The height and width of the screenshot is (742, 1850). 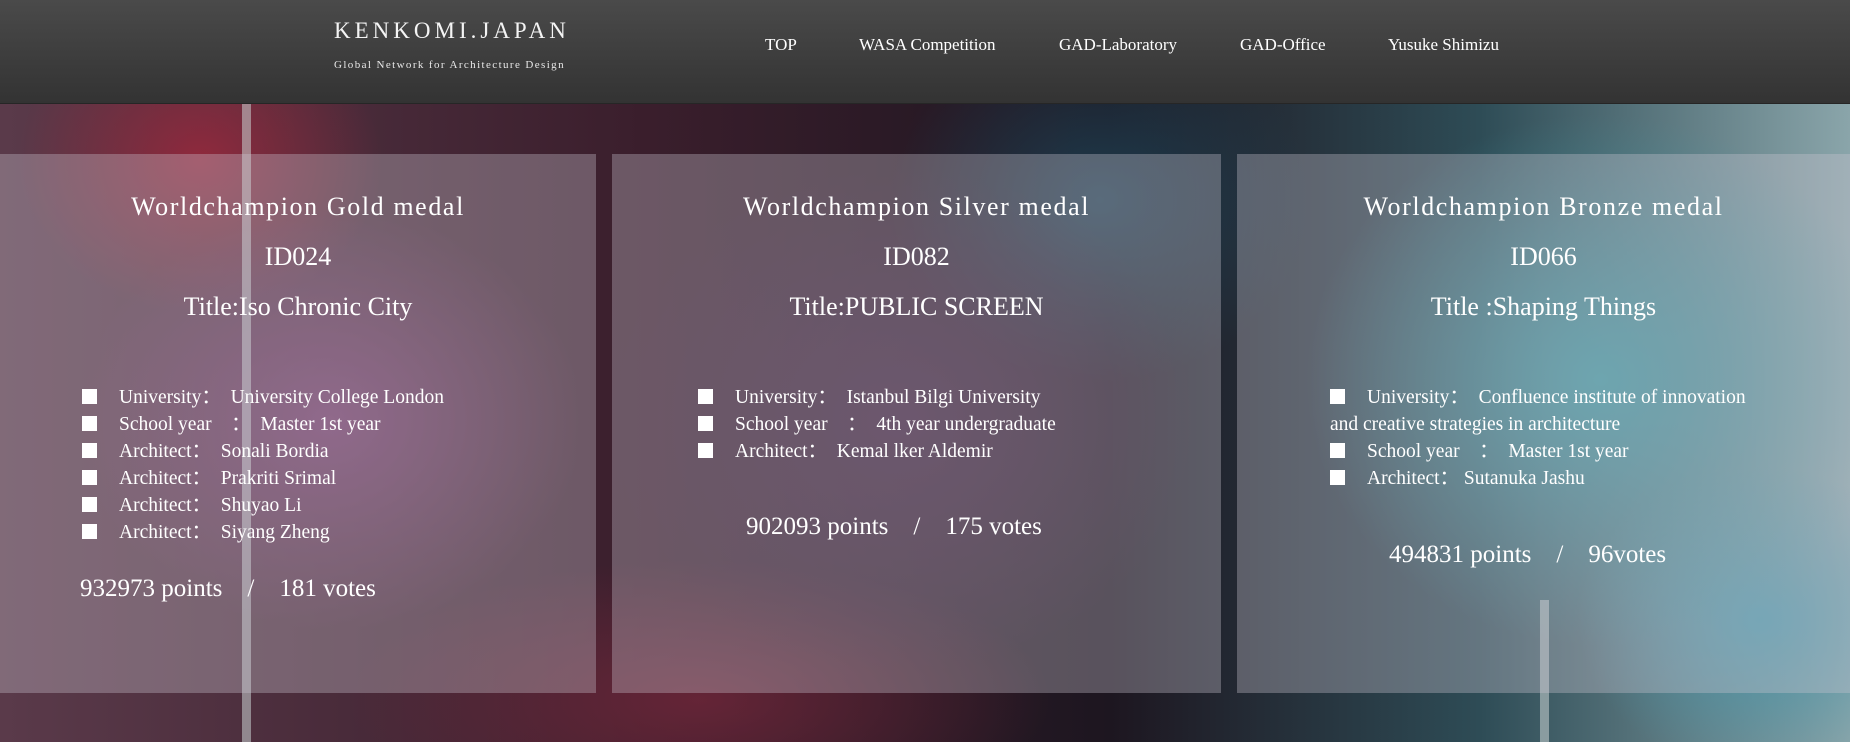 I want to click on detail-text: Architect： Siyang Zheng, so click(x=224, y=532).